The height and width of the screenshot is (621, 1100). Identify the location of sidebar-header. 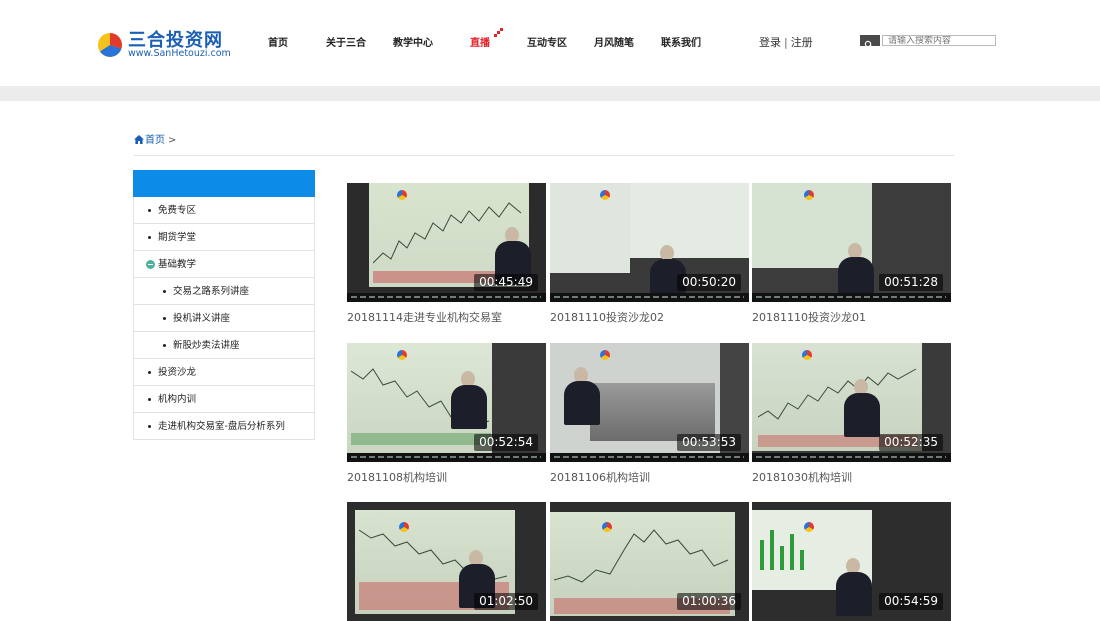
(224, 183).